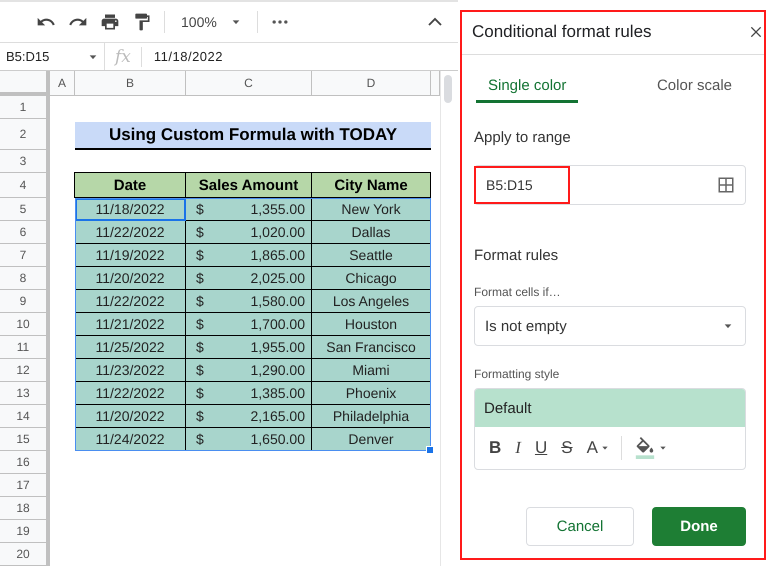 The image size is (768, 566). Describe the element at coordinates (517, 374) in the screenshot. I see `field-label: Formatting style` at that location.